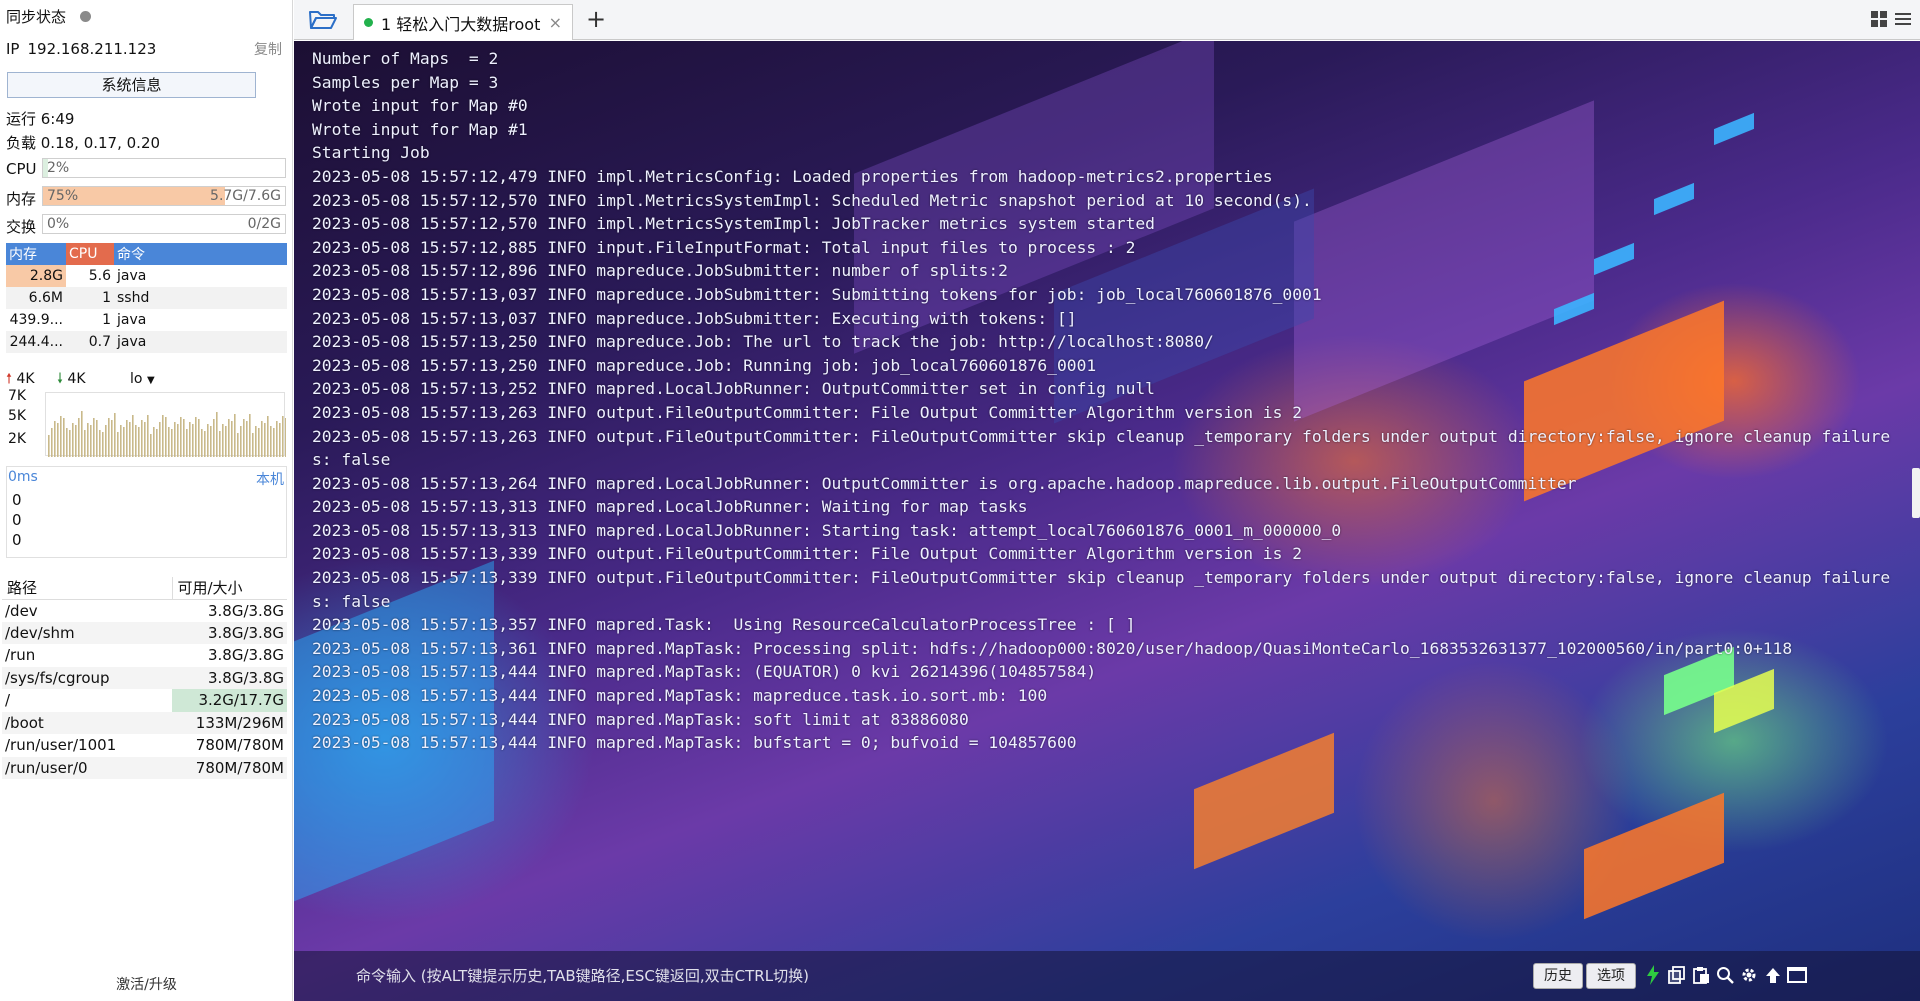 This screenshot has height=1001, width=1920. Describe the element at coordinates (142, 379) in the screenshot. I see `net-interface-select: lo ▼` at that location.